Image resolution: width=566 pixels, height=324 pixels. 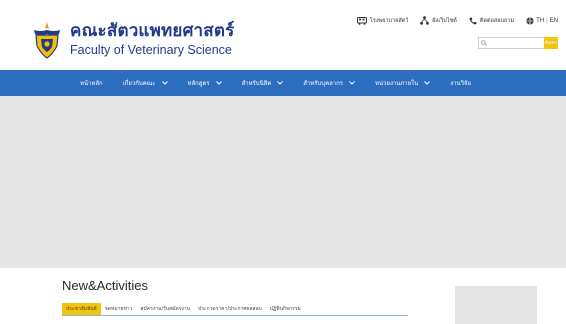 I want to click on nav-item-label: สำหรับนิสิต, so click(x=256, y=83).